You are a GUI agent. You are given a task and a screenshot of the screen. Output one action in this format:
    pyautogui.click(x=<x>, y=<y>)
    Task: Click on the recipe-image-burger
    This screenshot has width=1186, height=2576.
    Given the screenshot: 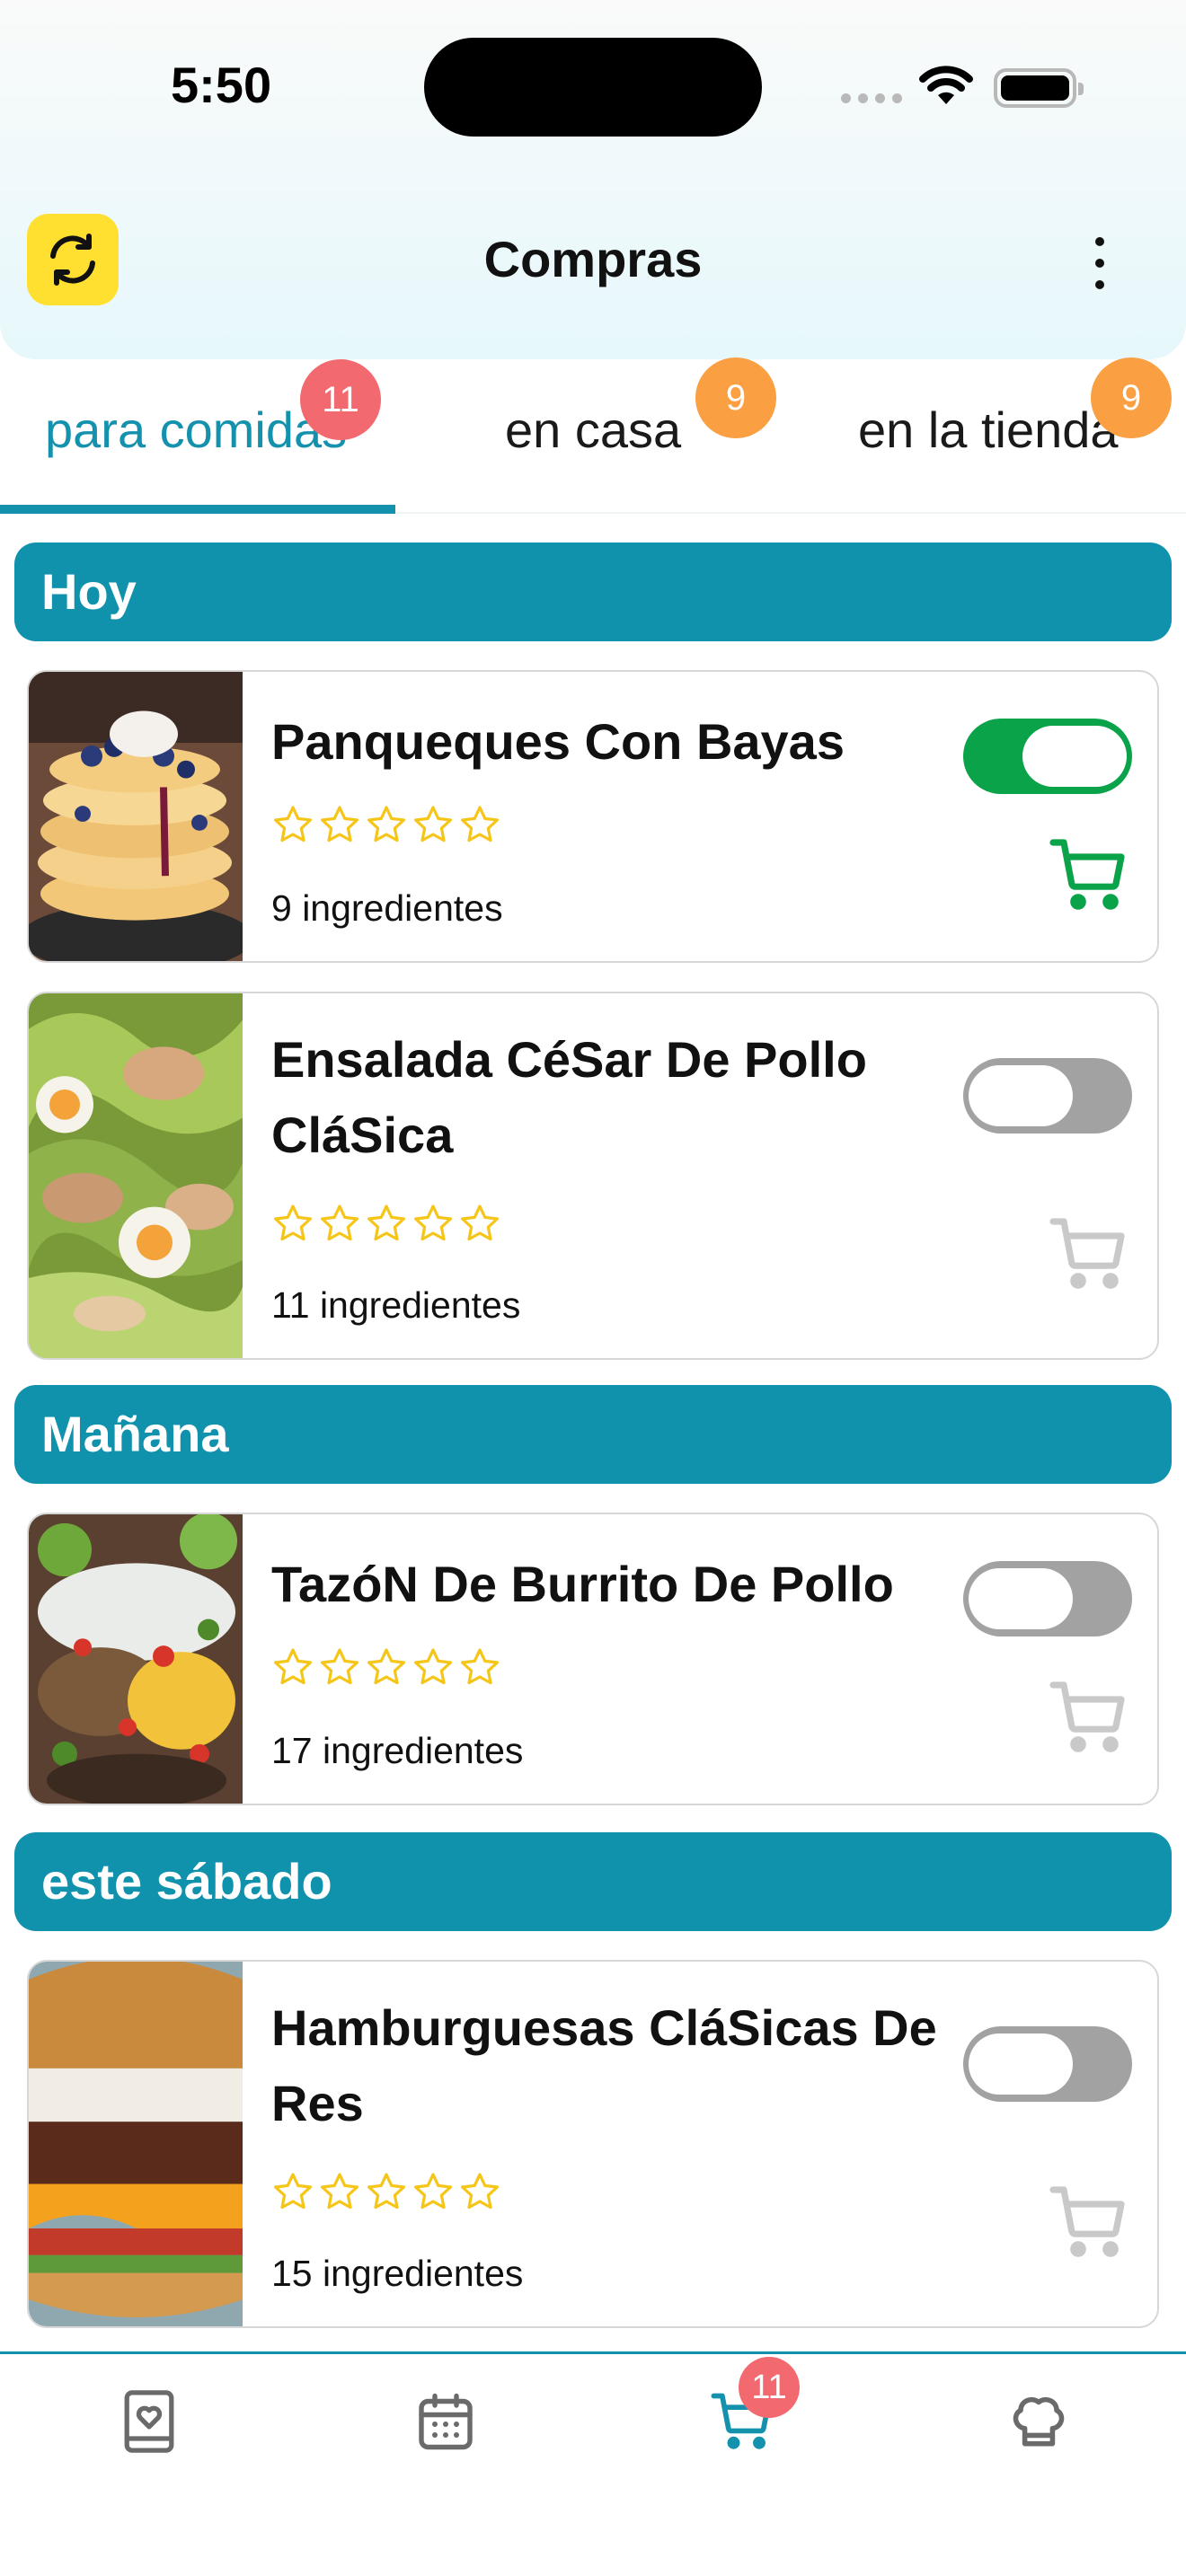 What is the action you would take?
    pyautogui.click(x=136, y=2144)
    